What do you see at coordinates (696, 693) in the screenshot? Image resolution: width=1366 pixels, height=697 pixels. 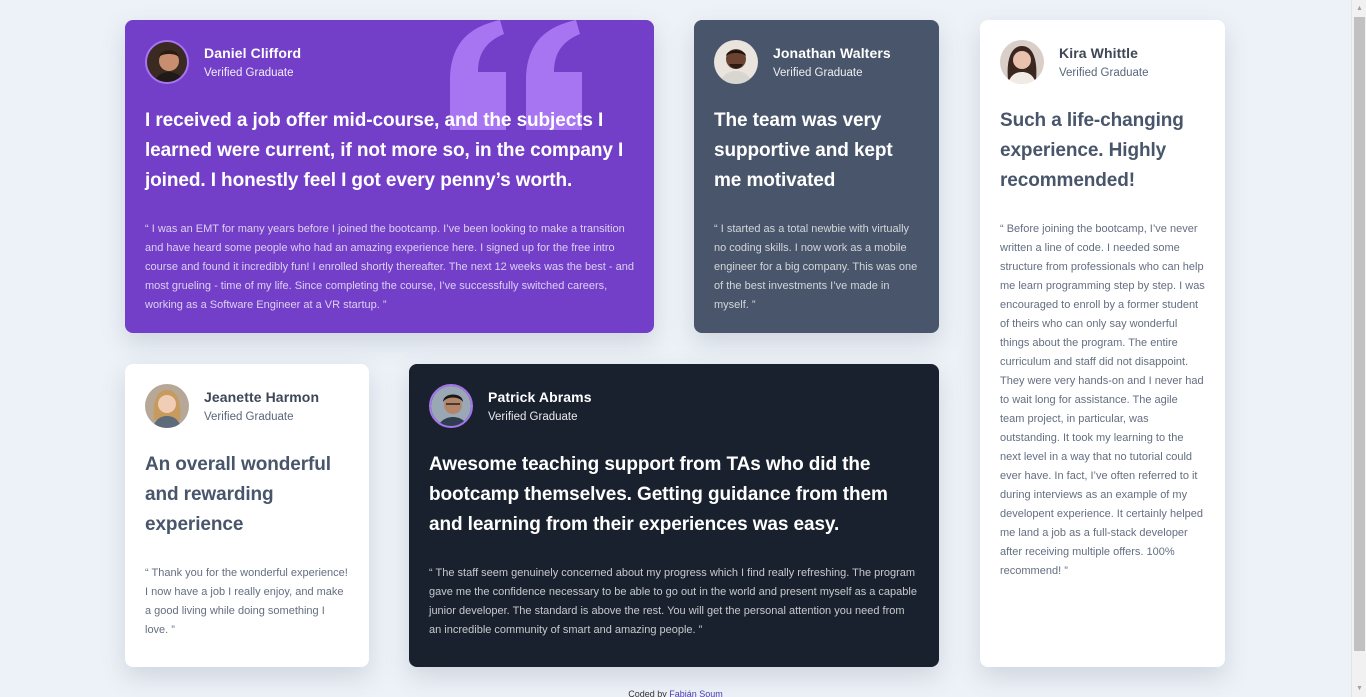 I see `author-link: Fabián Soum` at bounding box center [696, 693].